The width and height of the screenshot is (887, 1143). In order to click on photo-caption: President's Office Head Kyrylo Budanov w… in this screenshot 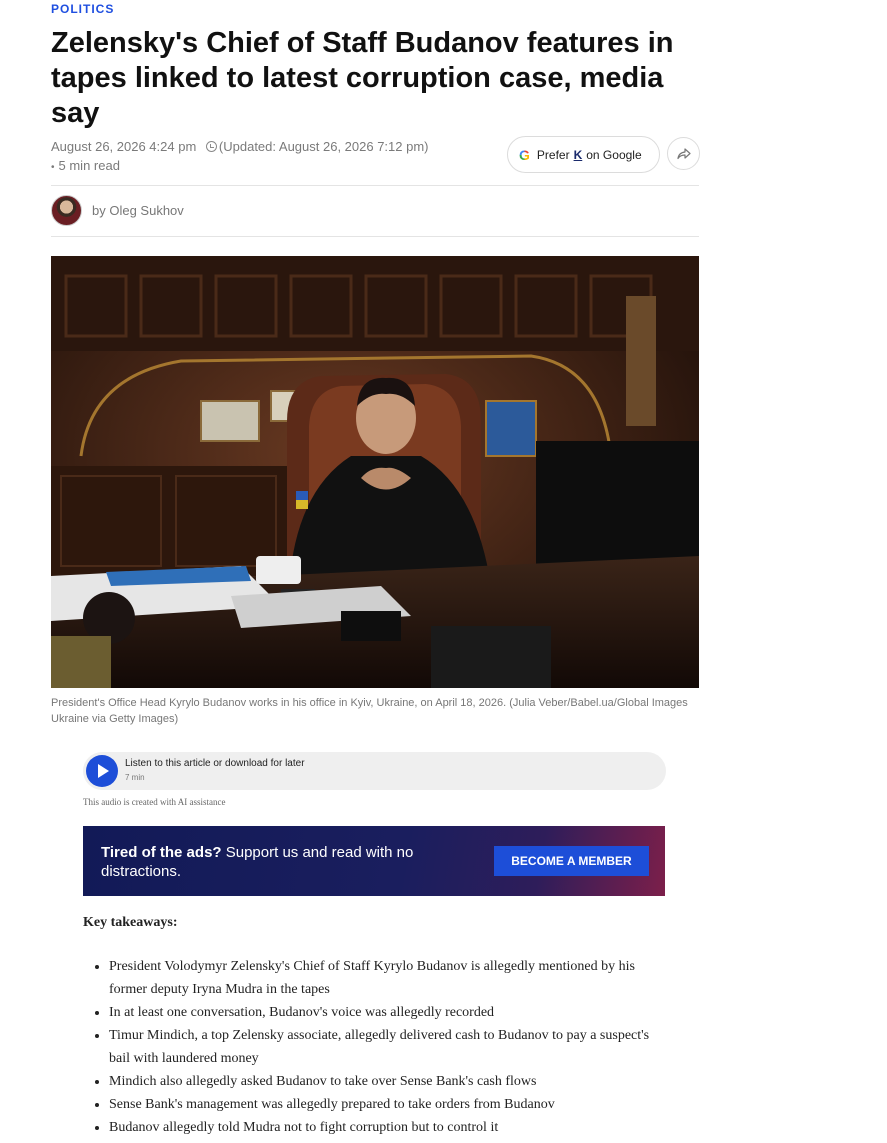, I will do `click(369, 711)`.